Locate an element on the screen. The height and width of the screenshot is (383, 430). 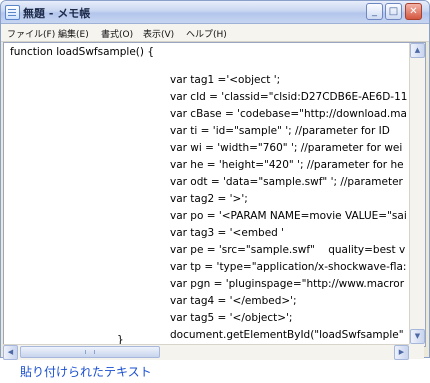
menu-help: ヘルプ(H) is located at coordinates (206, 33).